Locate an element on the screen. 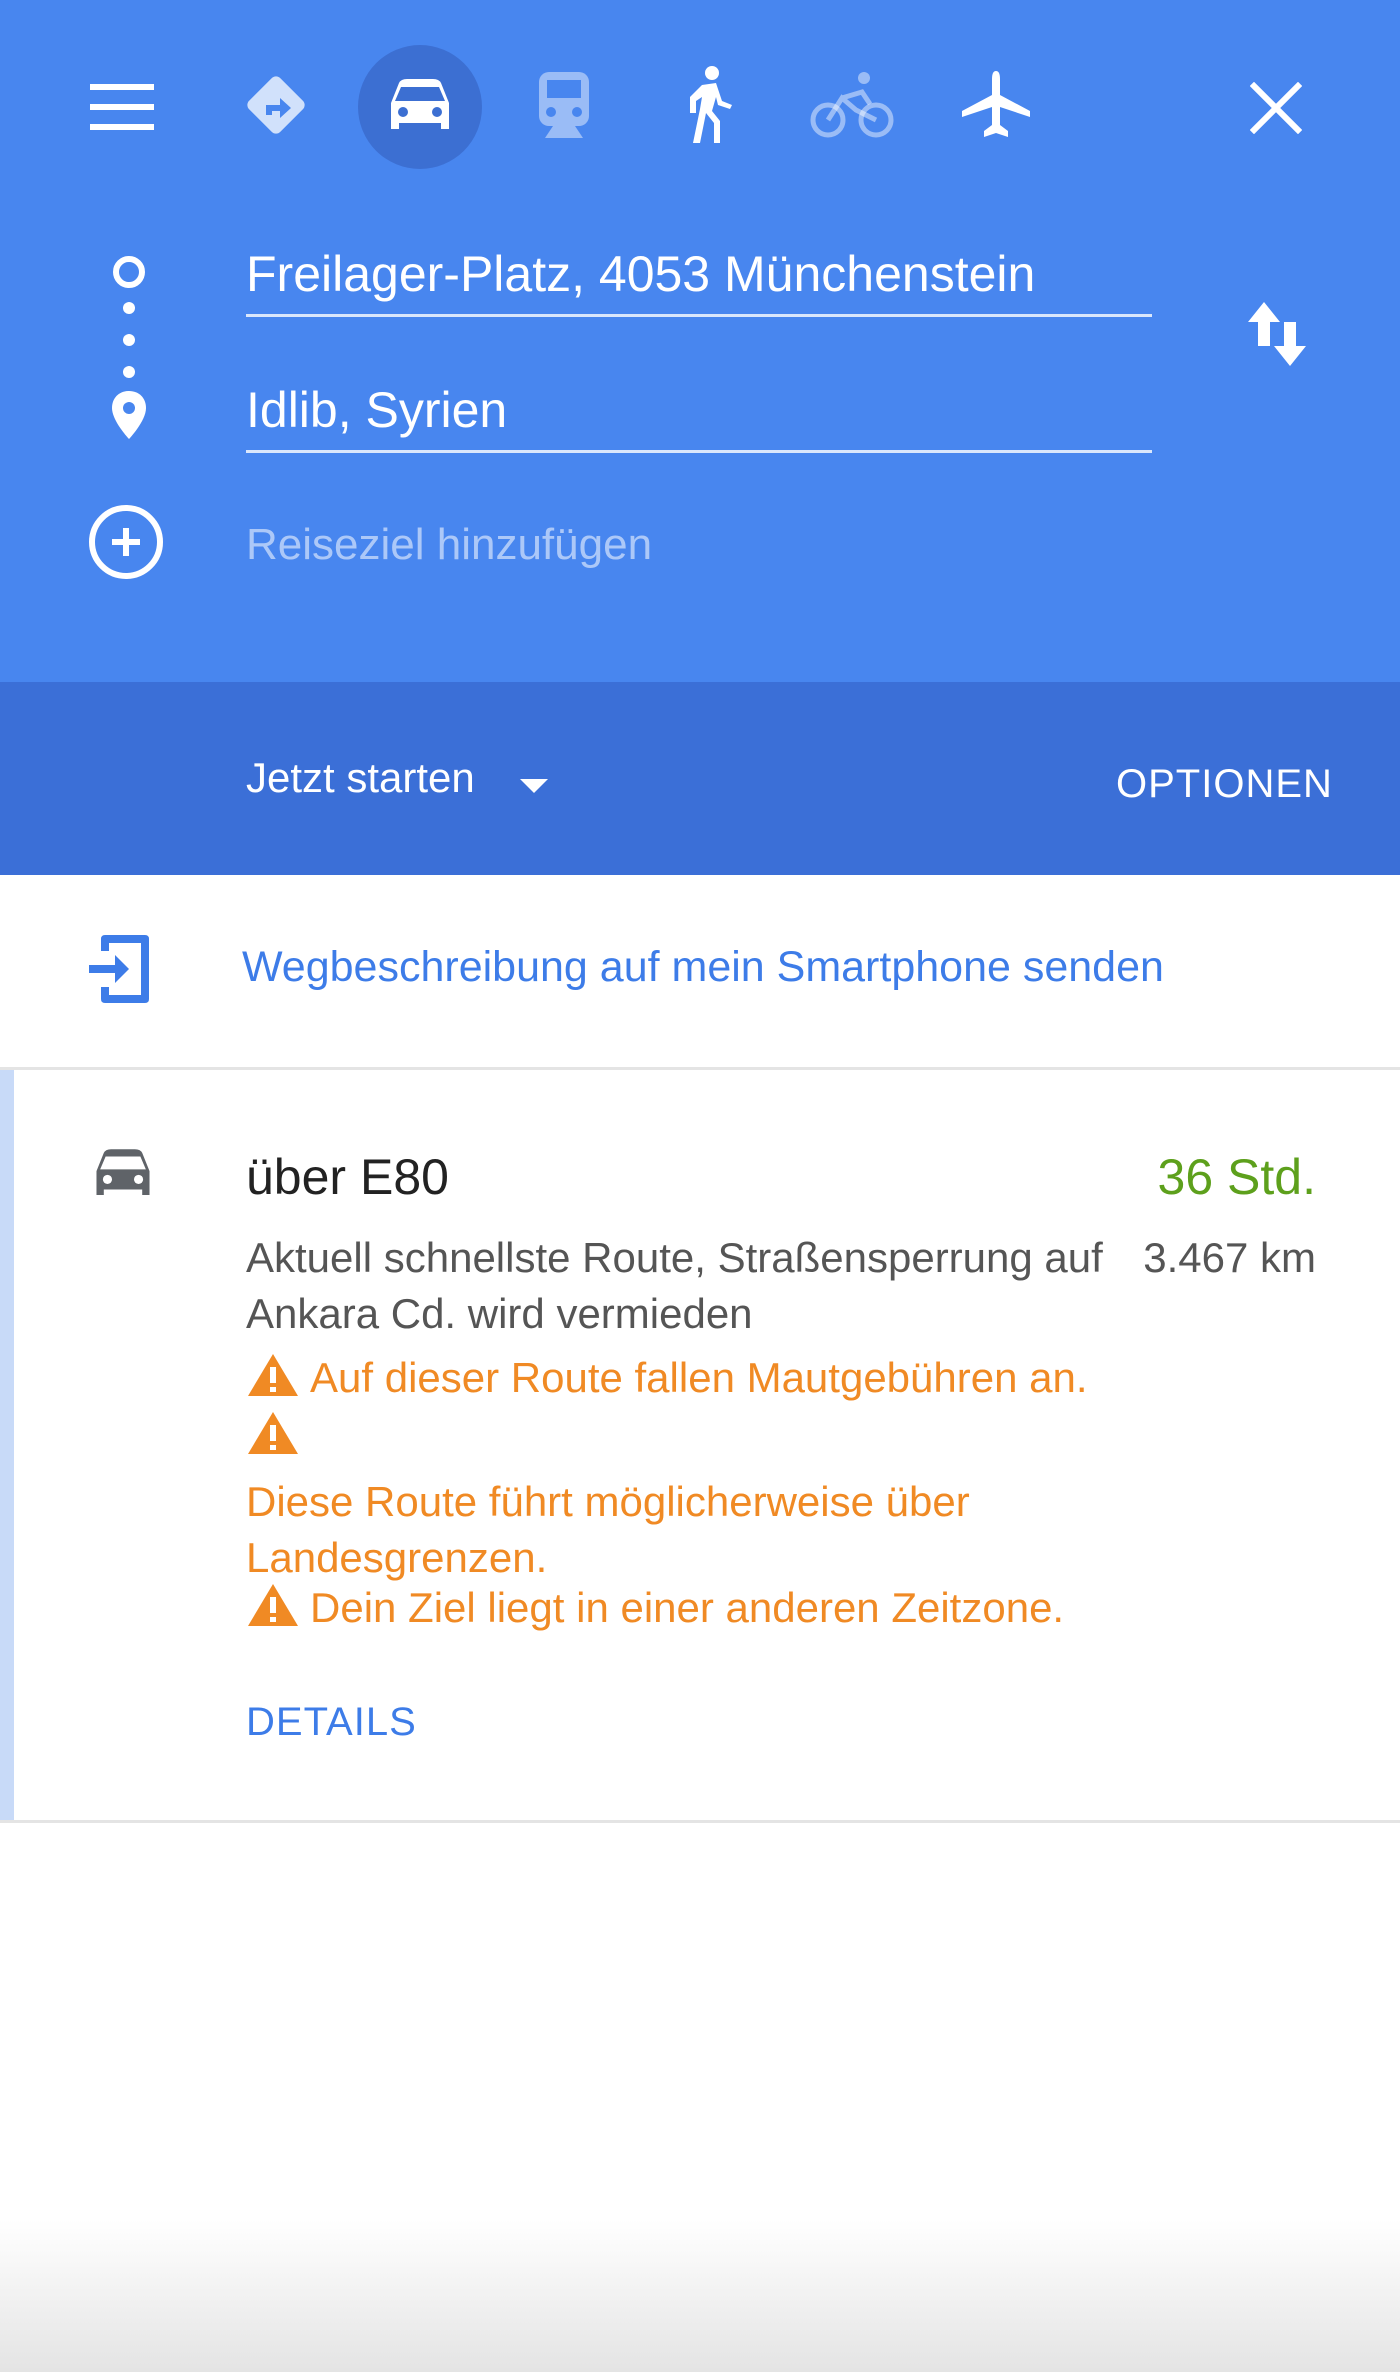 The width and height of the screenshot is (1400, 2372). route-distance: 3.467 km is located at coordinates (1229, 1257).